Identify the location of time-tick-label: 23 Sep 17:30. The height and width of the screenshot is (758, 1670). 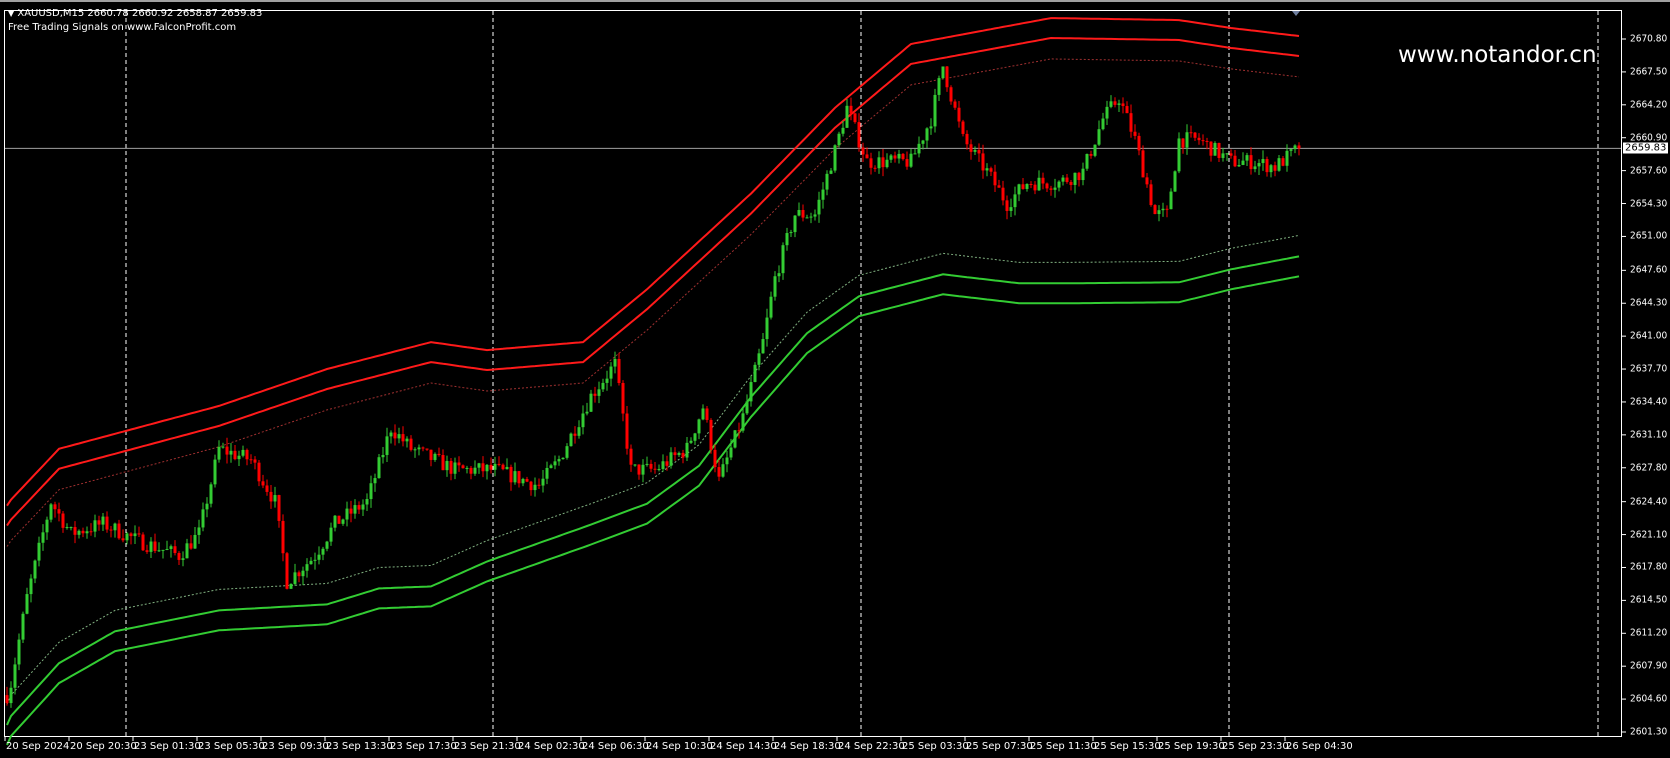
(423, 746).